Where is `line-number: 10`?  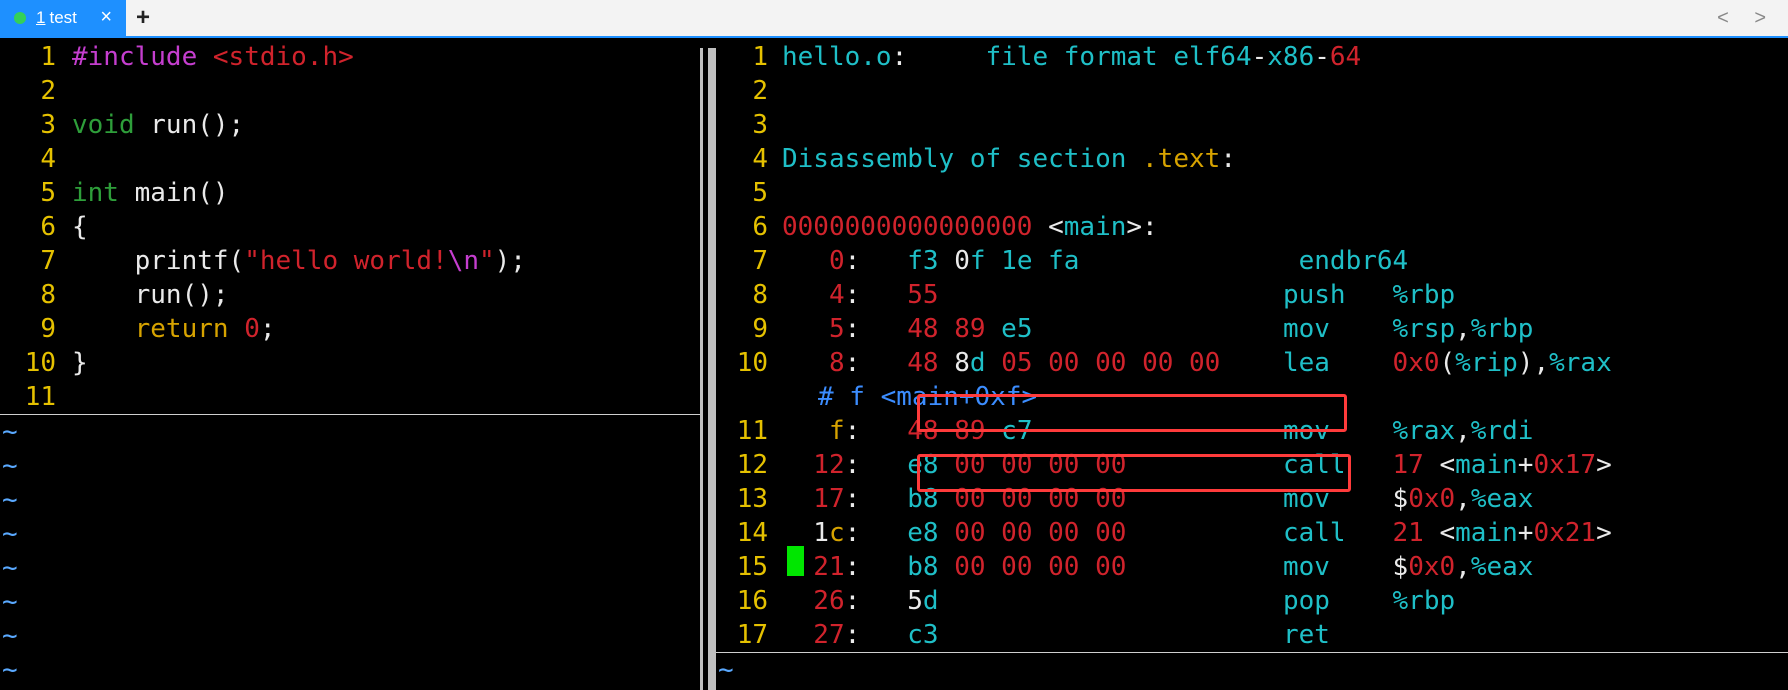
line-number: 10 is located at coordinates (40, 363).